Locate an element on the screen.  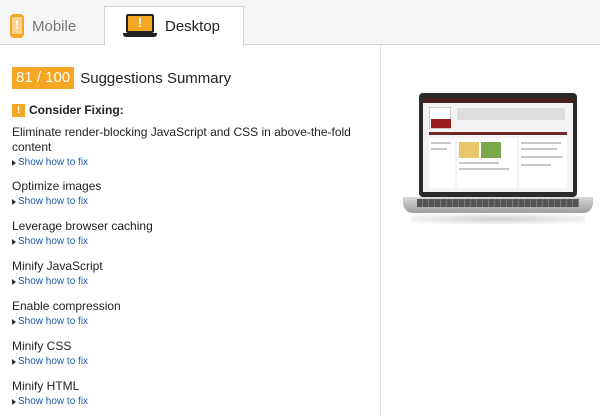
desktop-preview-image is located at coordinates (498, 168).